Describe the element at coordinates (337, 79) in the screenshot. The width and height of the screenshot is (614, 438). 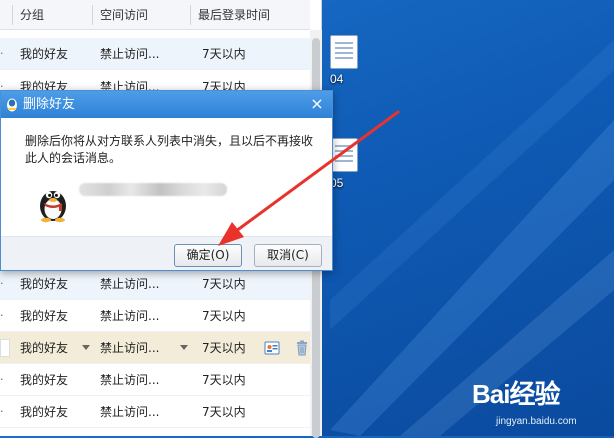
I see `desktop-file-label: 04` at that location.